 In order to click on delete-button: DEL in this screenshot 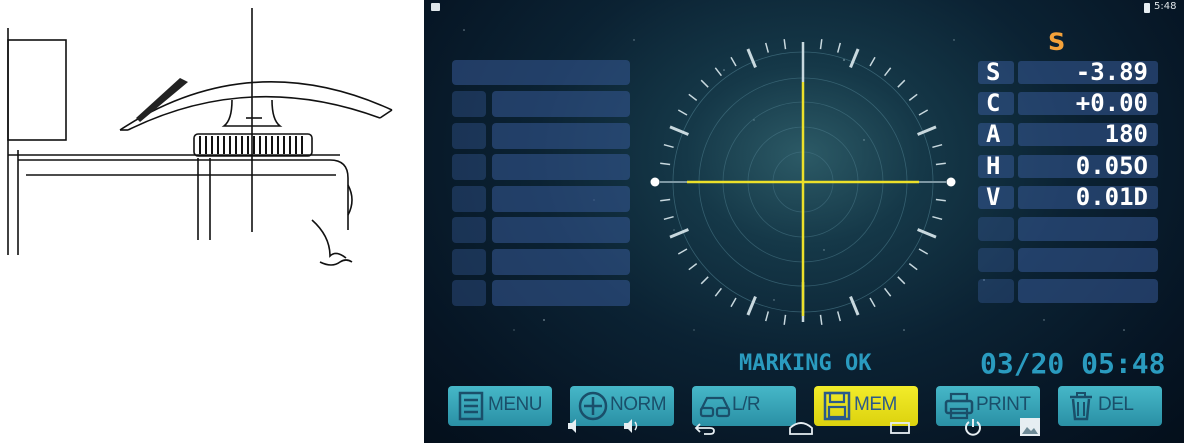, I will do `click(1110, 406)`.